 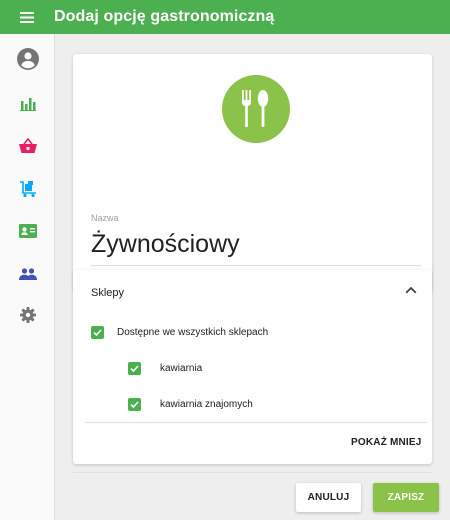 I want to click on account-circle-icon, so click(x=27, y=59).